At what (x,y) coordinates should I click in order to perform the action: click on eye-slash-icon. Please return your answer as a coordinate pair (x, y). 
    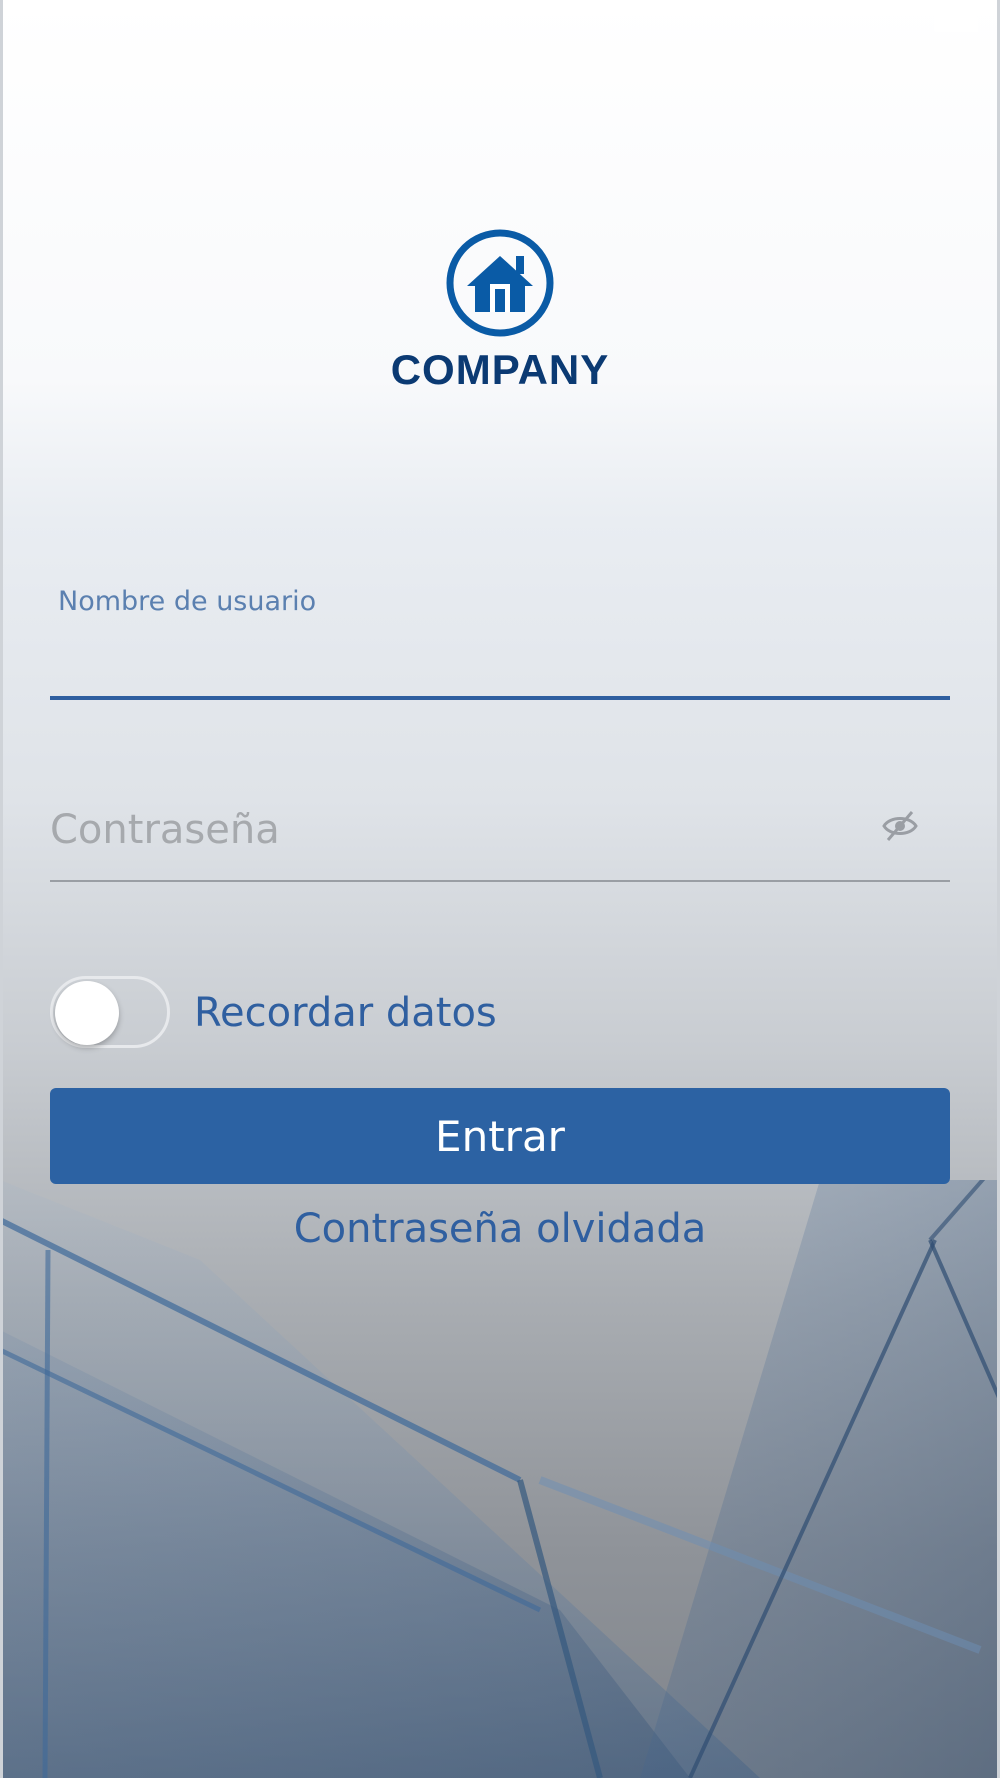
    Looking at the image, I should click on (900, 826).